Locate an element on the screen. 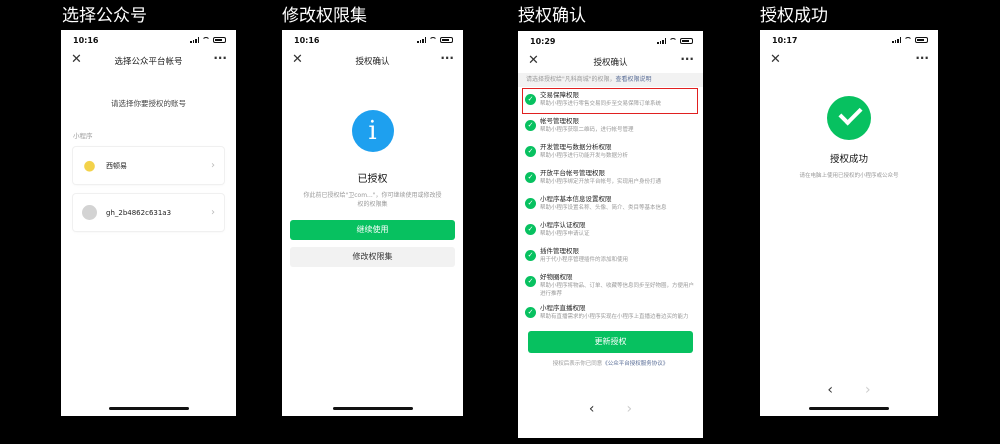 This screenshot has height=444, width=1000. account-item: 西顿易 › is located at coordinates (148, 165).